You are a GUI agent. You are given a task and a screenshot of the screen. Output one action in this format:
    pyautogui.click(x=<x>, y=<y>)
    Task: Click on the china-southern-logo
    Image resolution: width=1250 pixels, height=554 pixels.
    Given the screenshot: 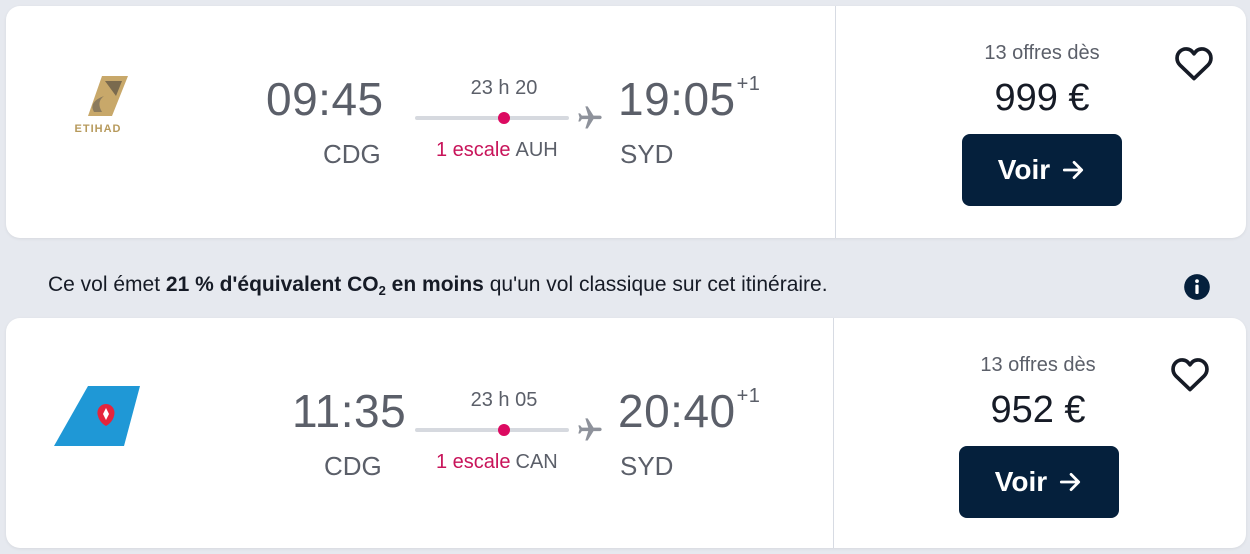 What is the action you would take?
    pyautogui.click(x=97, y=418)
    